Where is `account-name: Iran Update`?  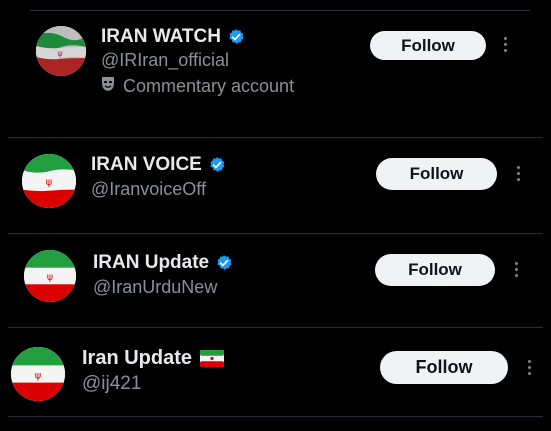 account-name: Iran Update is located at coordinates (153, 358).